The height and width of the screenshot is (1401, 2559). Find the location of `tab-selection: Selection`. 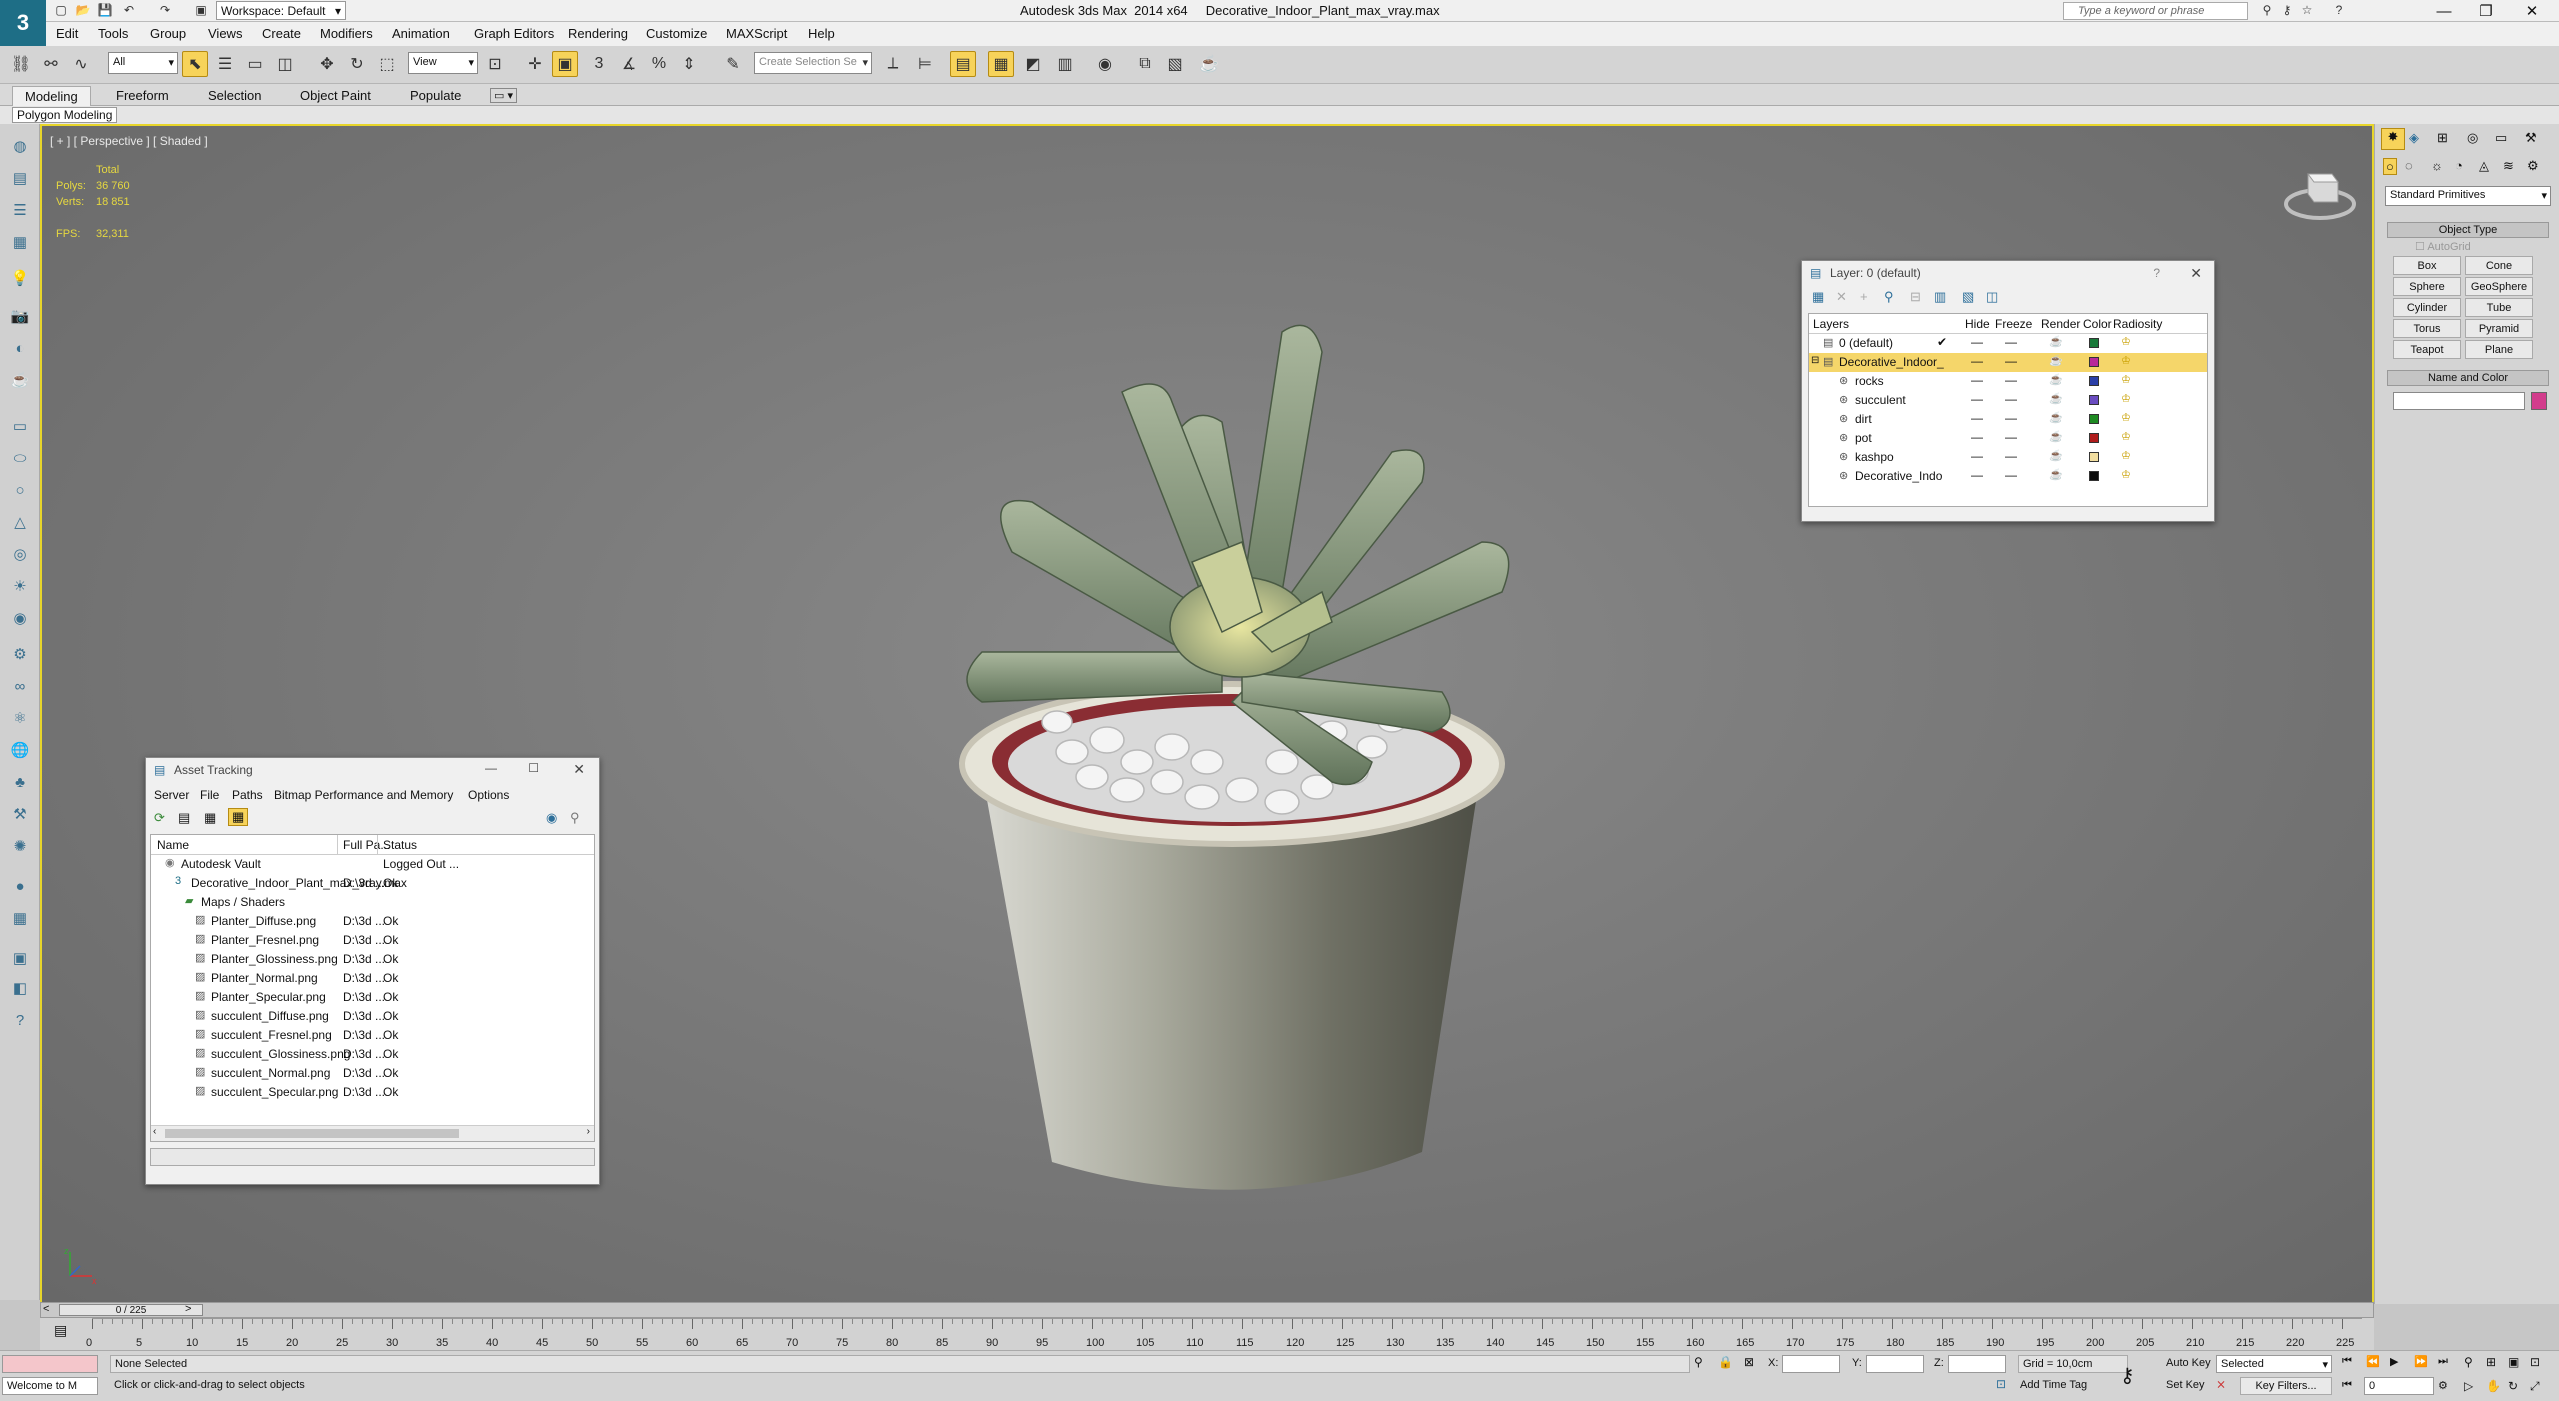

tab-selection: Selection is located at coordinates (234, 96).